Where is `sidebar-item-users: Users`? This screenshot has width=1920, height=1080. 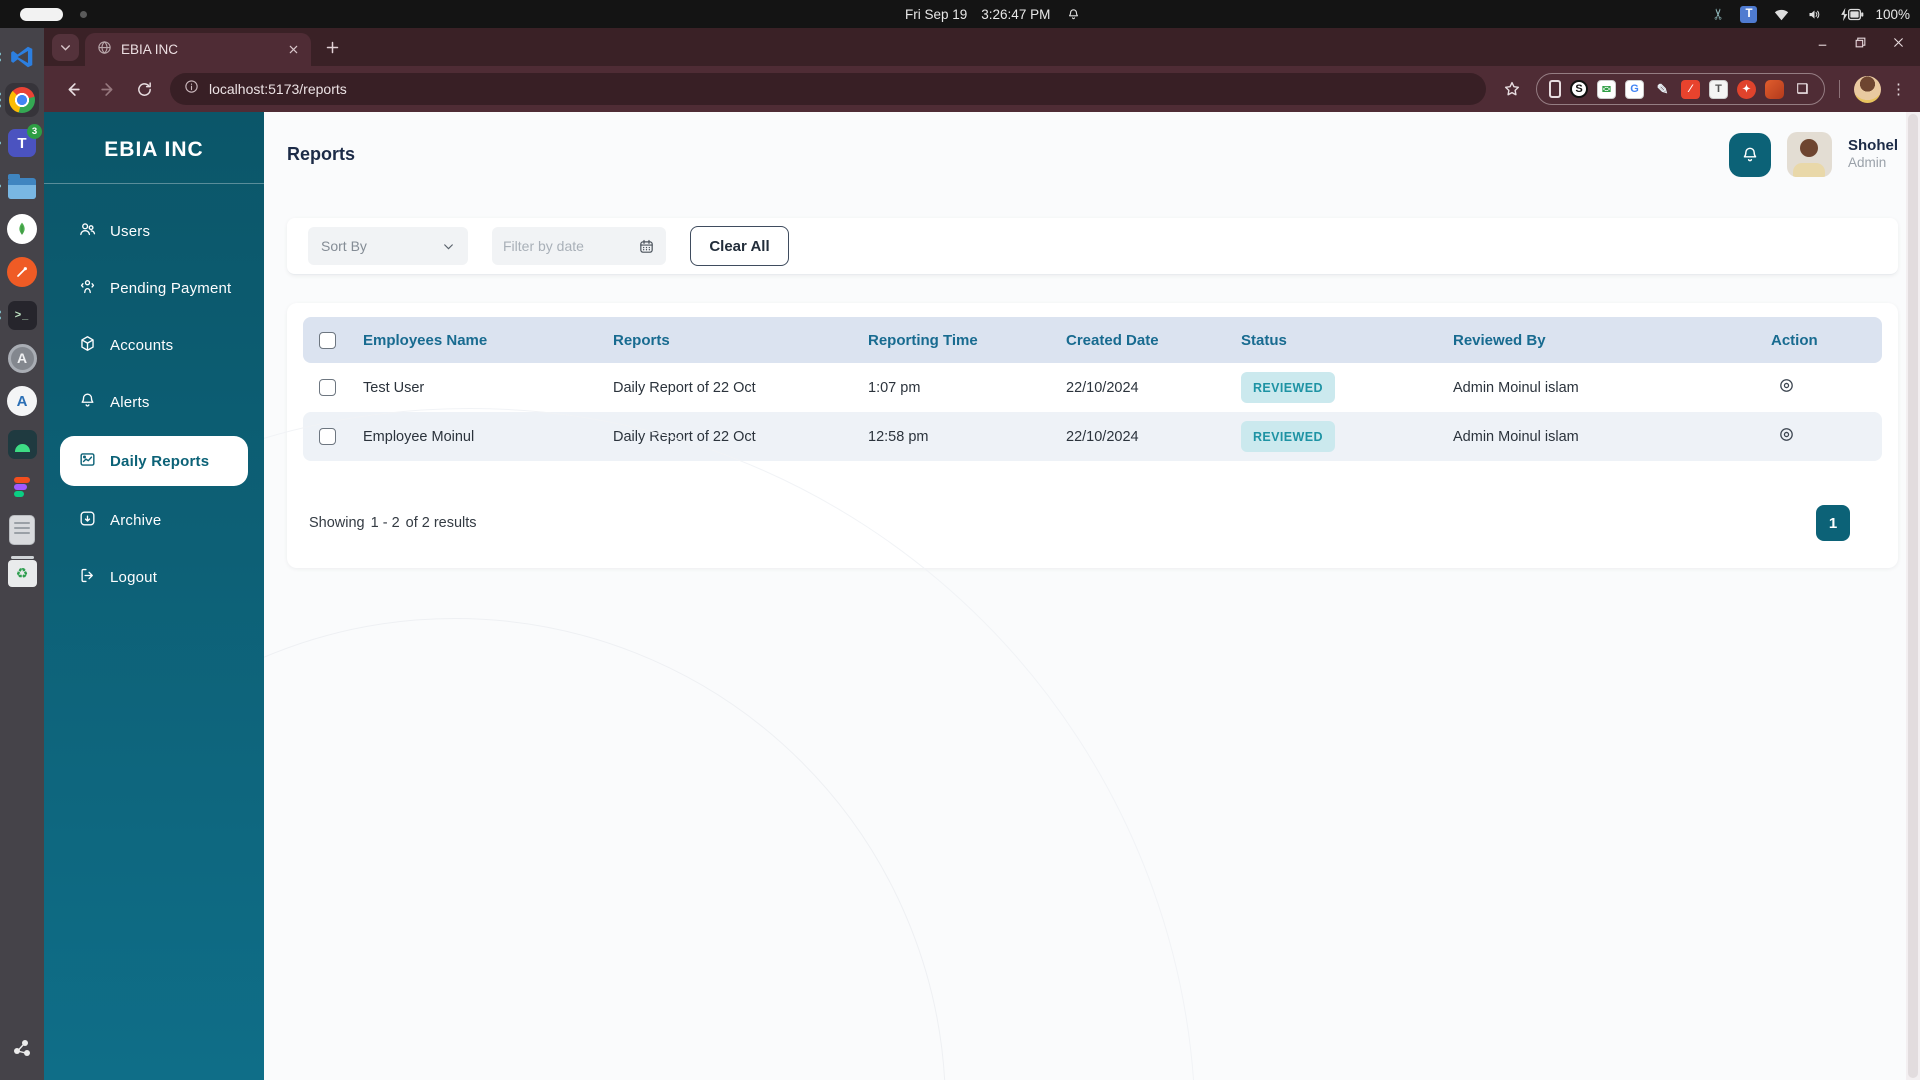 sidebar-item-users: Users is located at coordinates (154, 231).